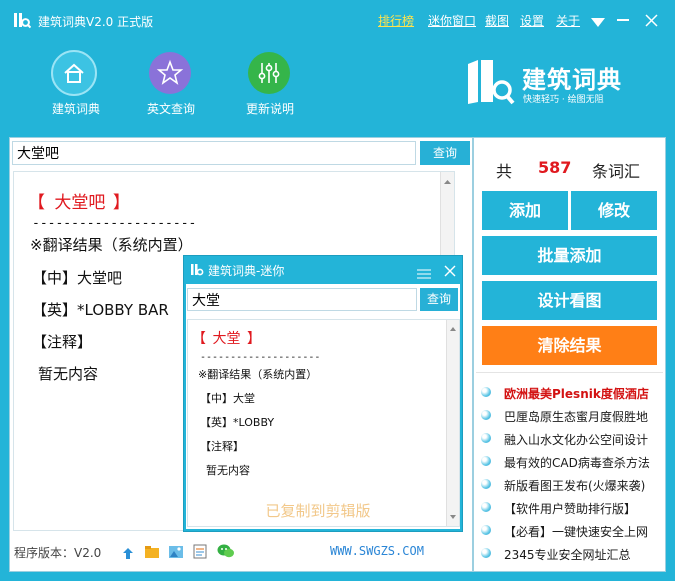 The width and height of the screenshot is (675, 581). Describe the element at coordinates (318, 511) in the screenshot. I see `copied-notice: 已复制到剪辑版` at that location.